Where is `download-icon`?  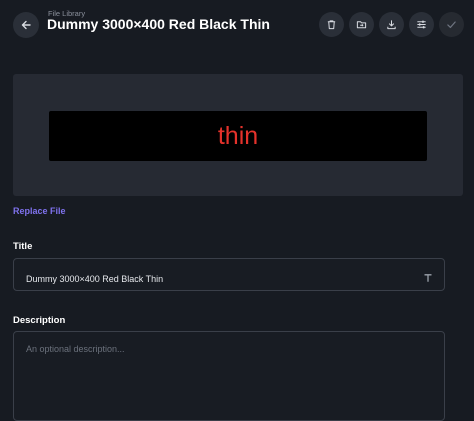
download-icon is located at coordinates (391, 25).